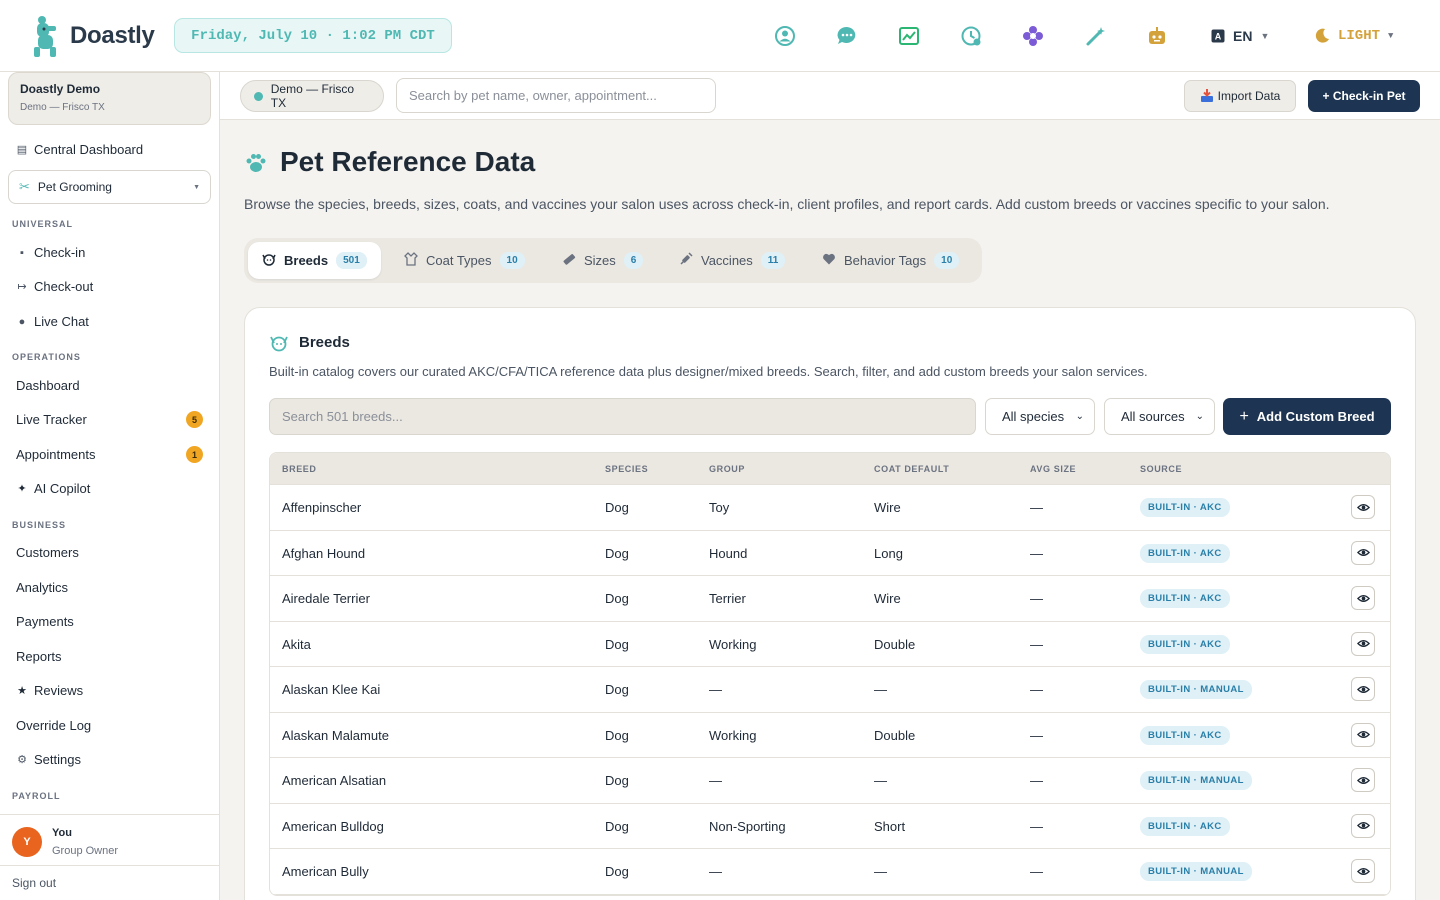 The height and width of the screenshot is (900, 1440). I want to click on coat-icon, so click(411, 260).